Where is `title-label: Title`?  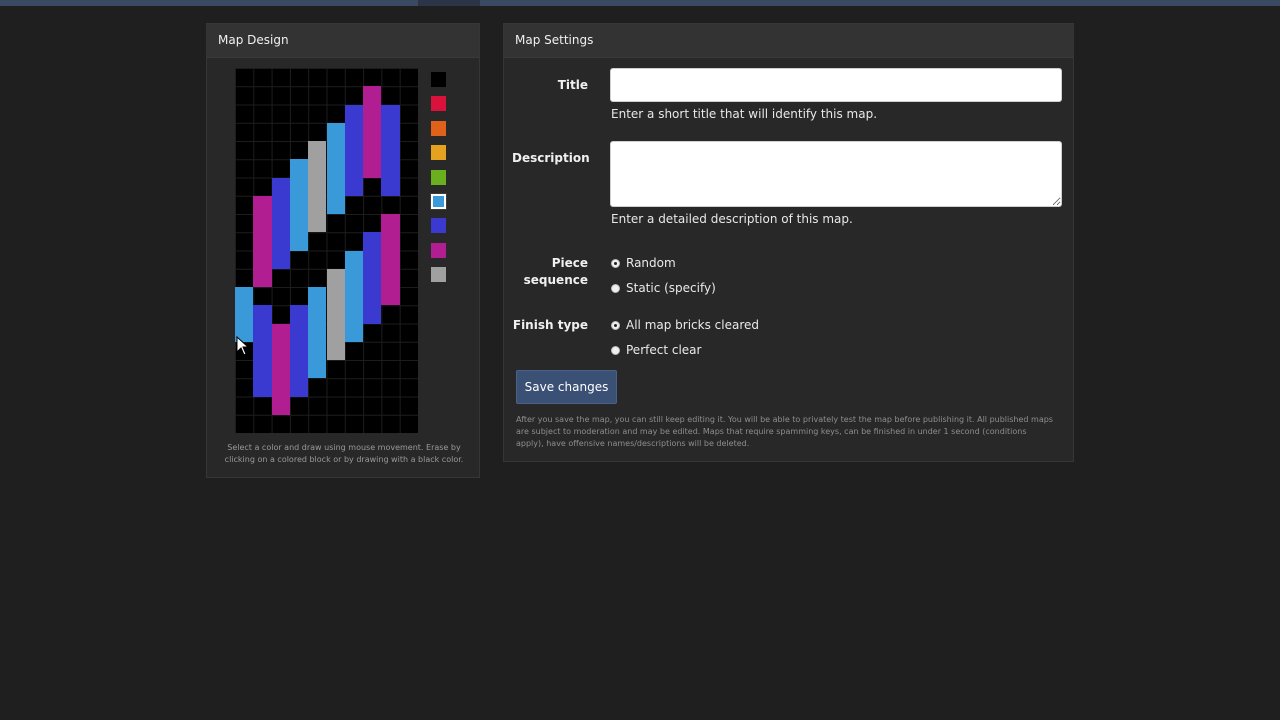 title-label: Title is located at coordinates (572, 85).